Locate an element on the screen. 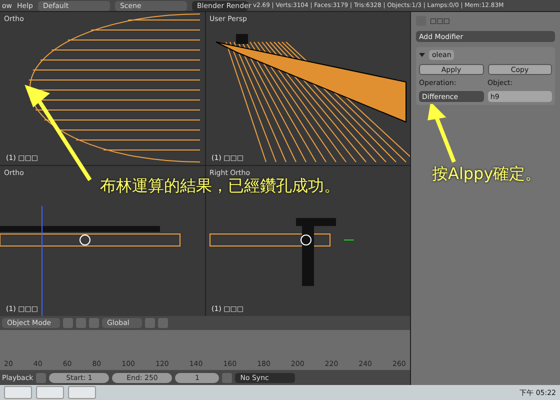 This screenshot has width=560, height=400. annotation-text: 布林運算的結果，已經鑽孔成功。 is located at coordinates (220, 186).